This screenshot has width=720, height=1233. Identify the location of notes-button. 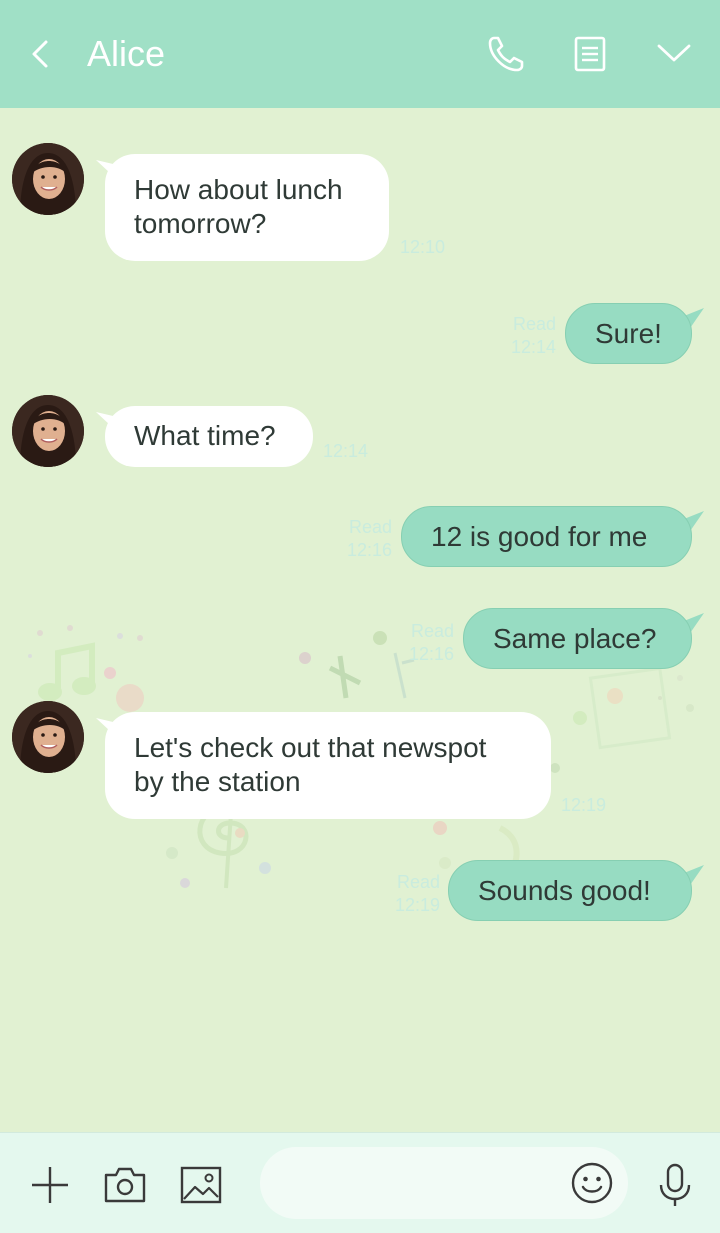
(590, 54).